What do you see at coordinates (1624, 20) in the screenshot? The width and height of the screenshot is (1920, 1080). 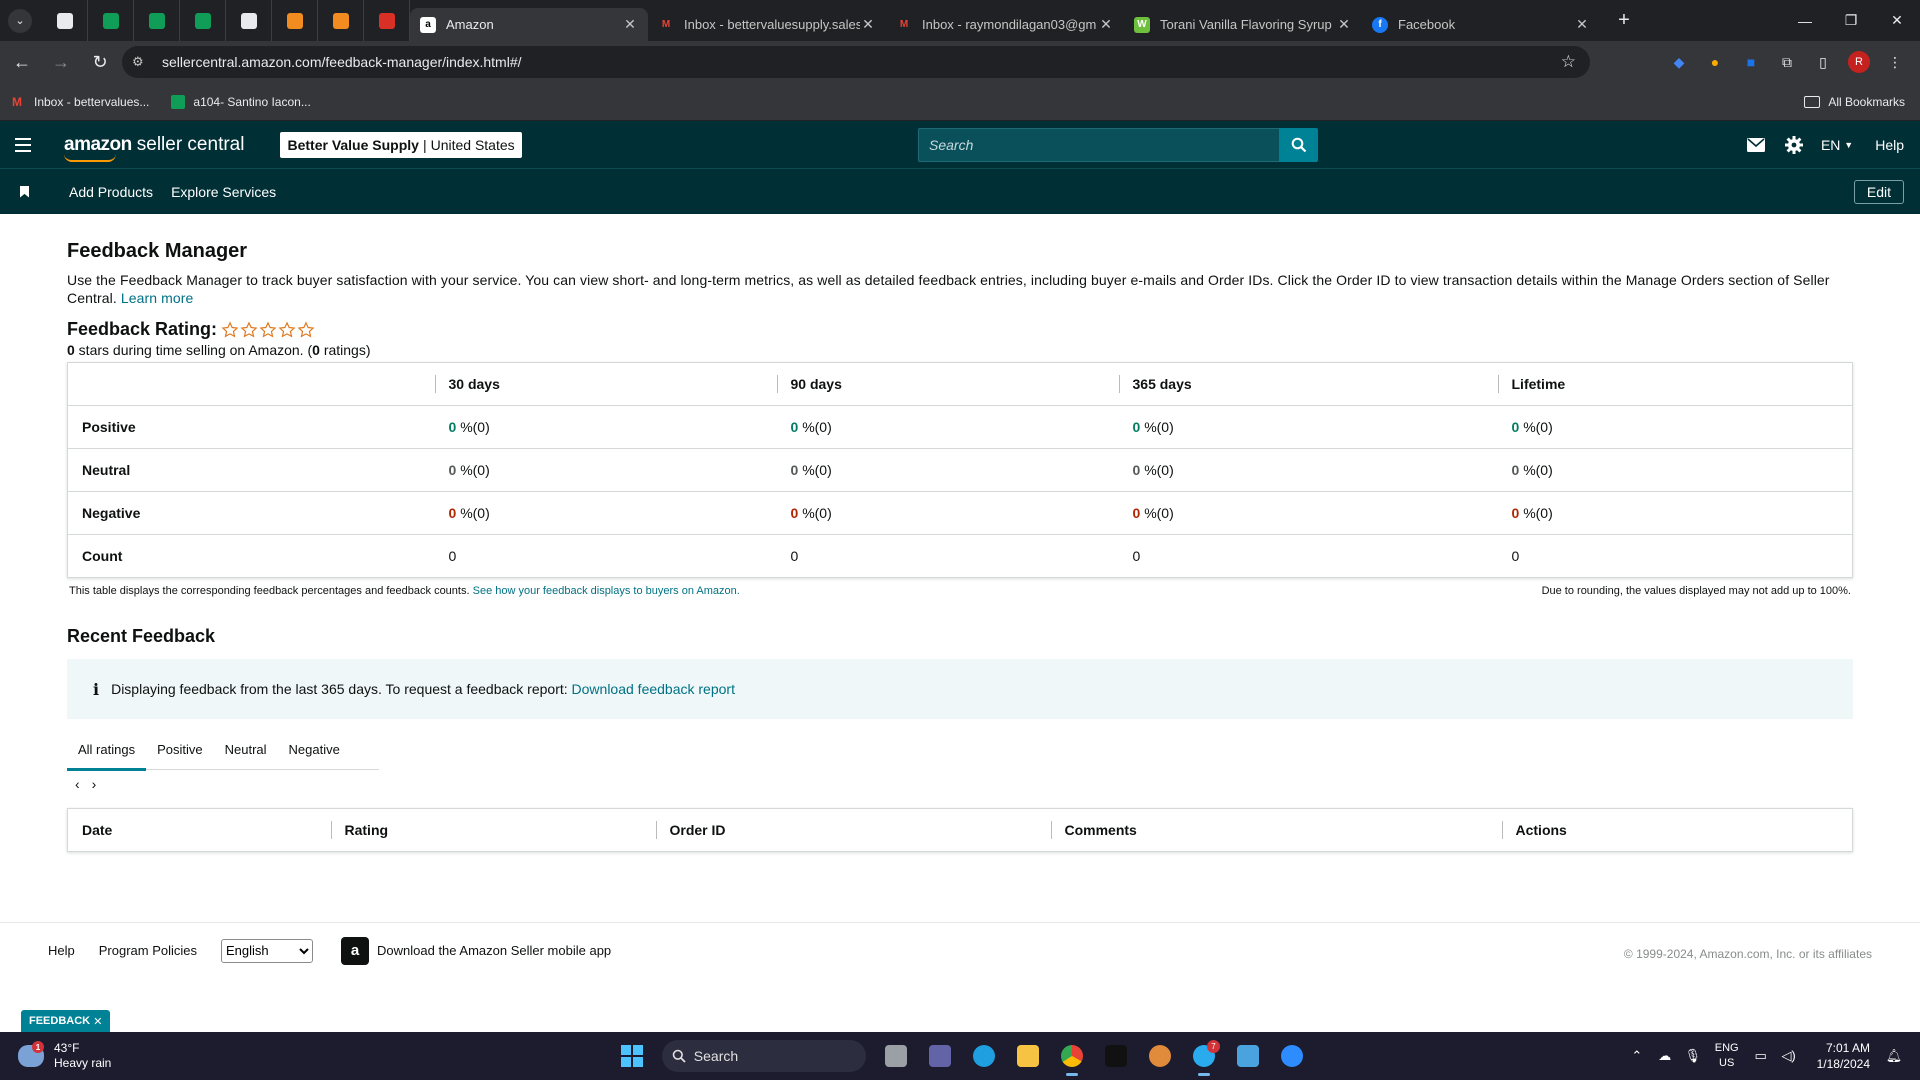 I see `new-tab-button: +` at bounding box center [1624, 20].